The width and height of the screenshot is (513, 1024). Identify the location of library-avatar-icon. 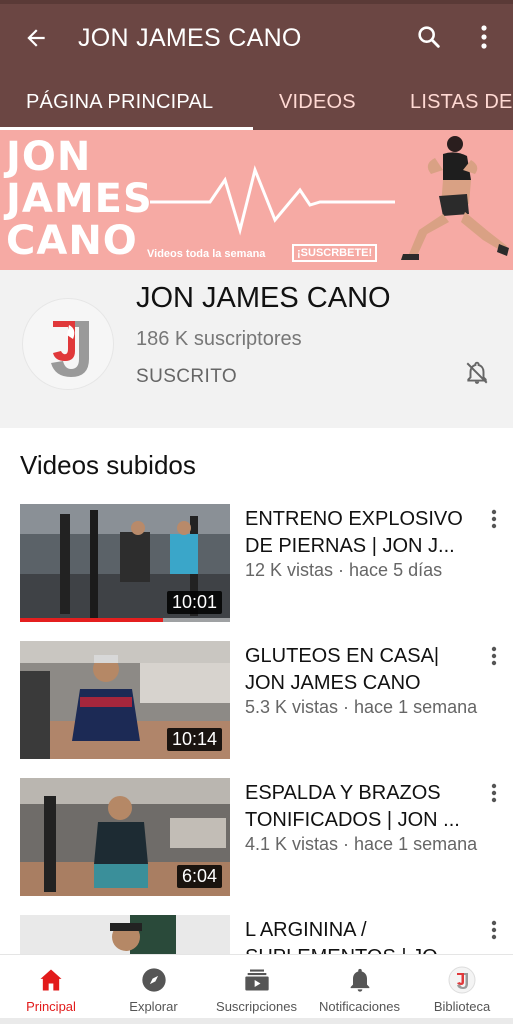
(462, 980).